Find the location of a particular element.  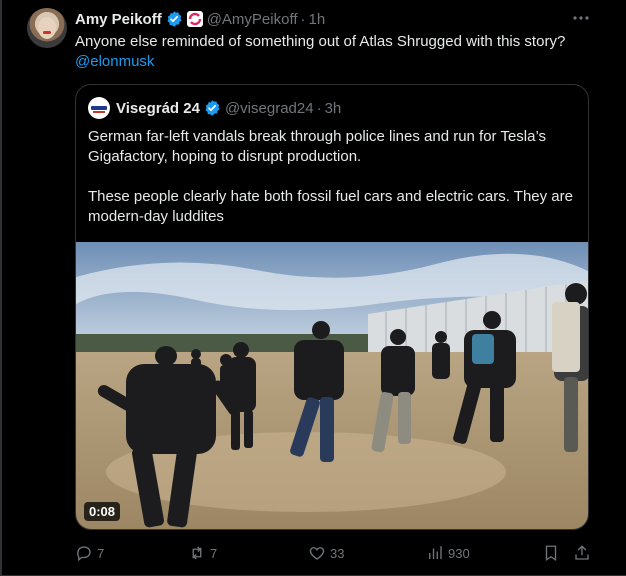

action-bar: 7 7 33 930 is located at coordinates (335, 553).